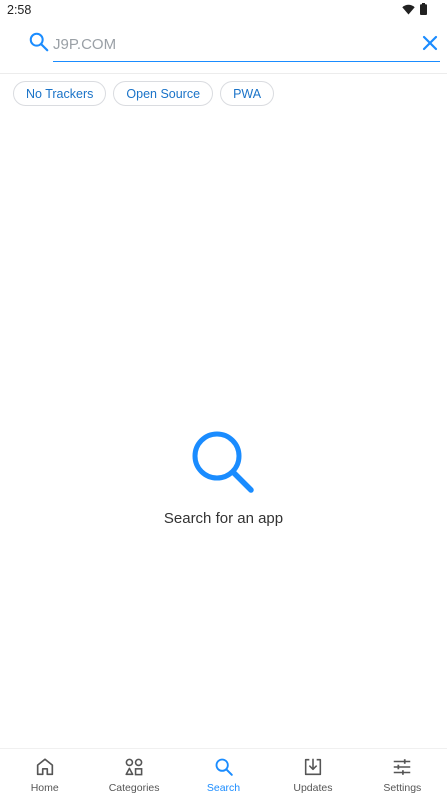  I want to click on chip-label: No Trackers, so click(60, 93).